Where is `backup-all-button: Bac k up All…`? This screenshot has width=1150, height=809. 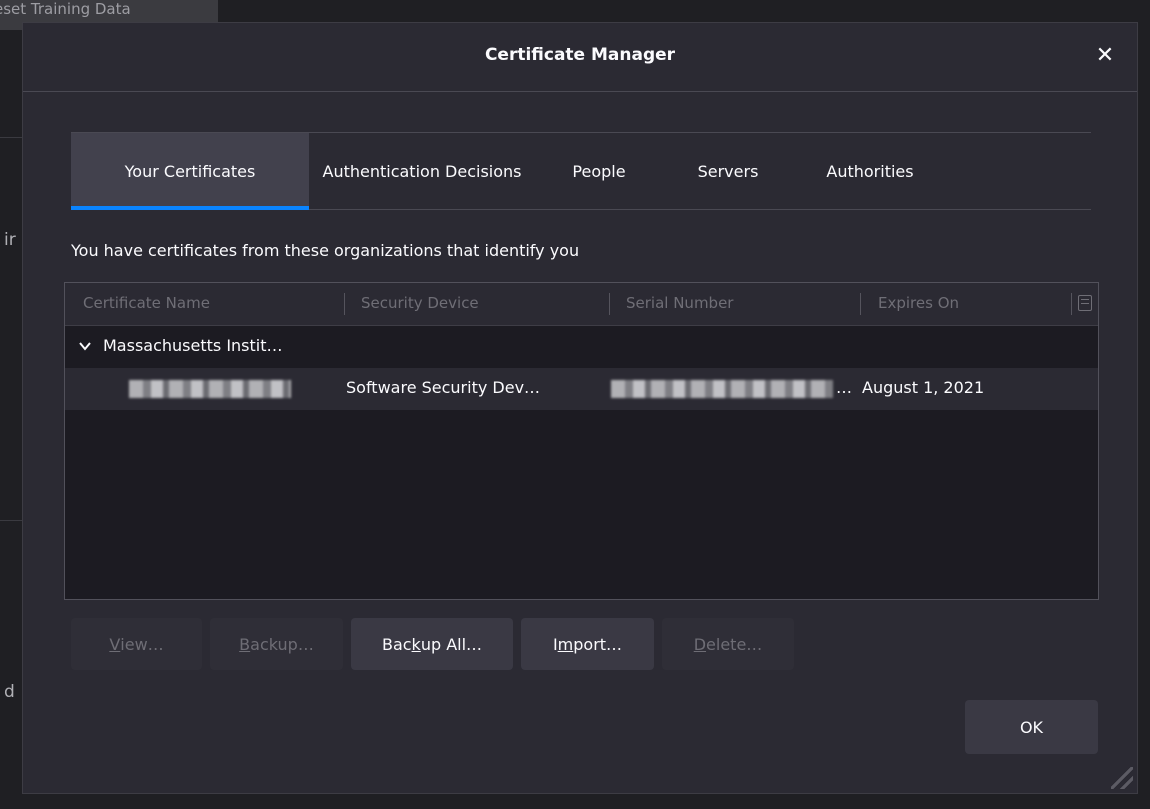
backup-all-button: Bac k up All… is located at coordinates (432, 644).